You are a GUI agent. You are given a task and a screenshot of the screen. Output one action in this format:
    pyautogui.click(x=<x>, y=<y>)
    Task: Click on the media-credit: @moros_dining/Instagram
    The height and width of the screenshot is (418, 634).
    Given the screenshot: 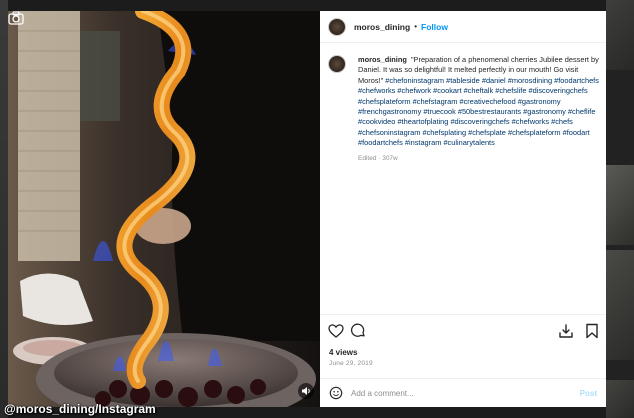 What is the action you would take?
    pyautogui.click(x=80, y=409)
    